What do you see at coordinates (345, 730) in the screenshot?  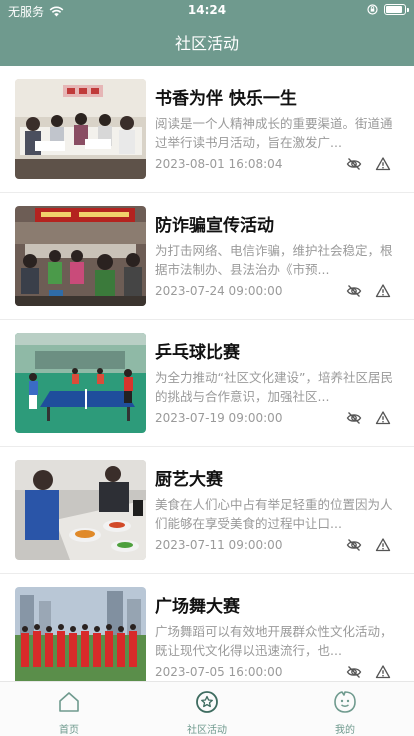 I see `tab-mine-label: 我的` at bounding box center [345, 730].